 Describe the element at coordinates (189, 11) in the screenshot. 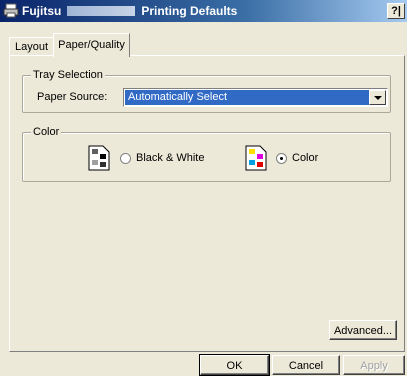

I see `window-title-suffix: Printing Defaults` at that location.